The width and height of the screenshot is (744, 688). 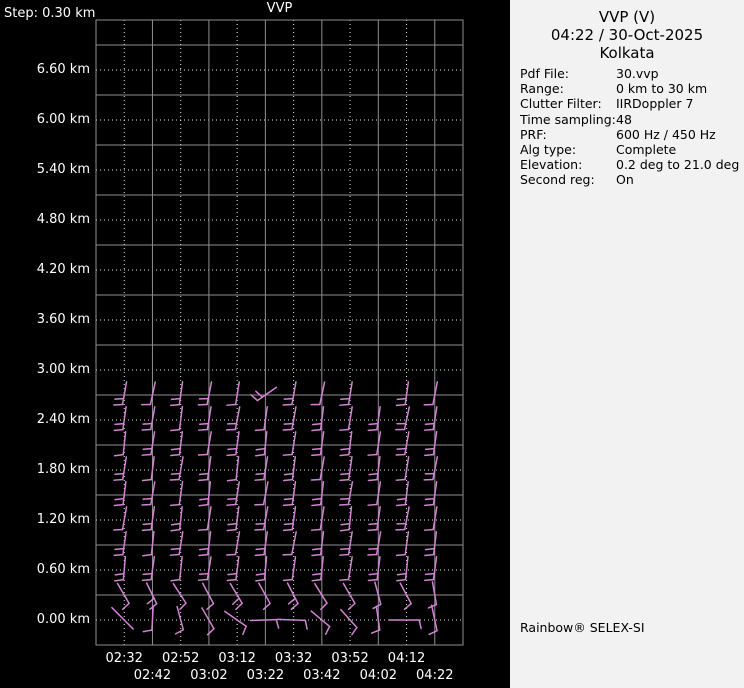 What do you see at coordinates (63, 619) in the screenshot?
I see `height-axis-label: 0.00 km` at bounding box center [63, 619].